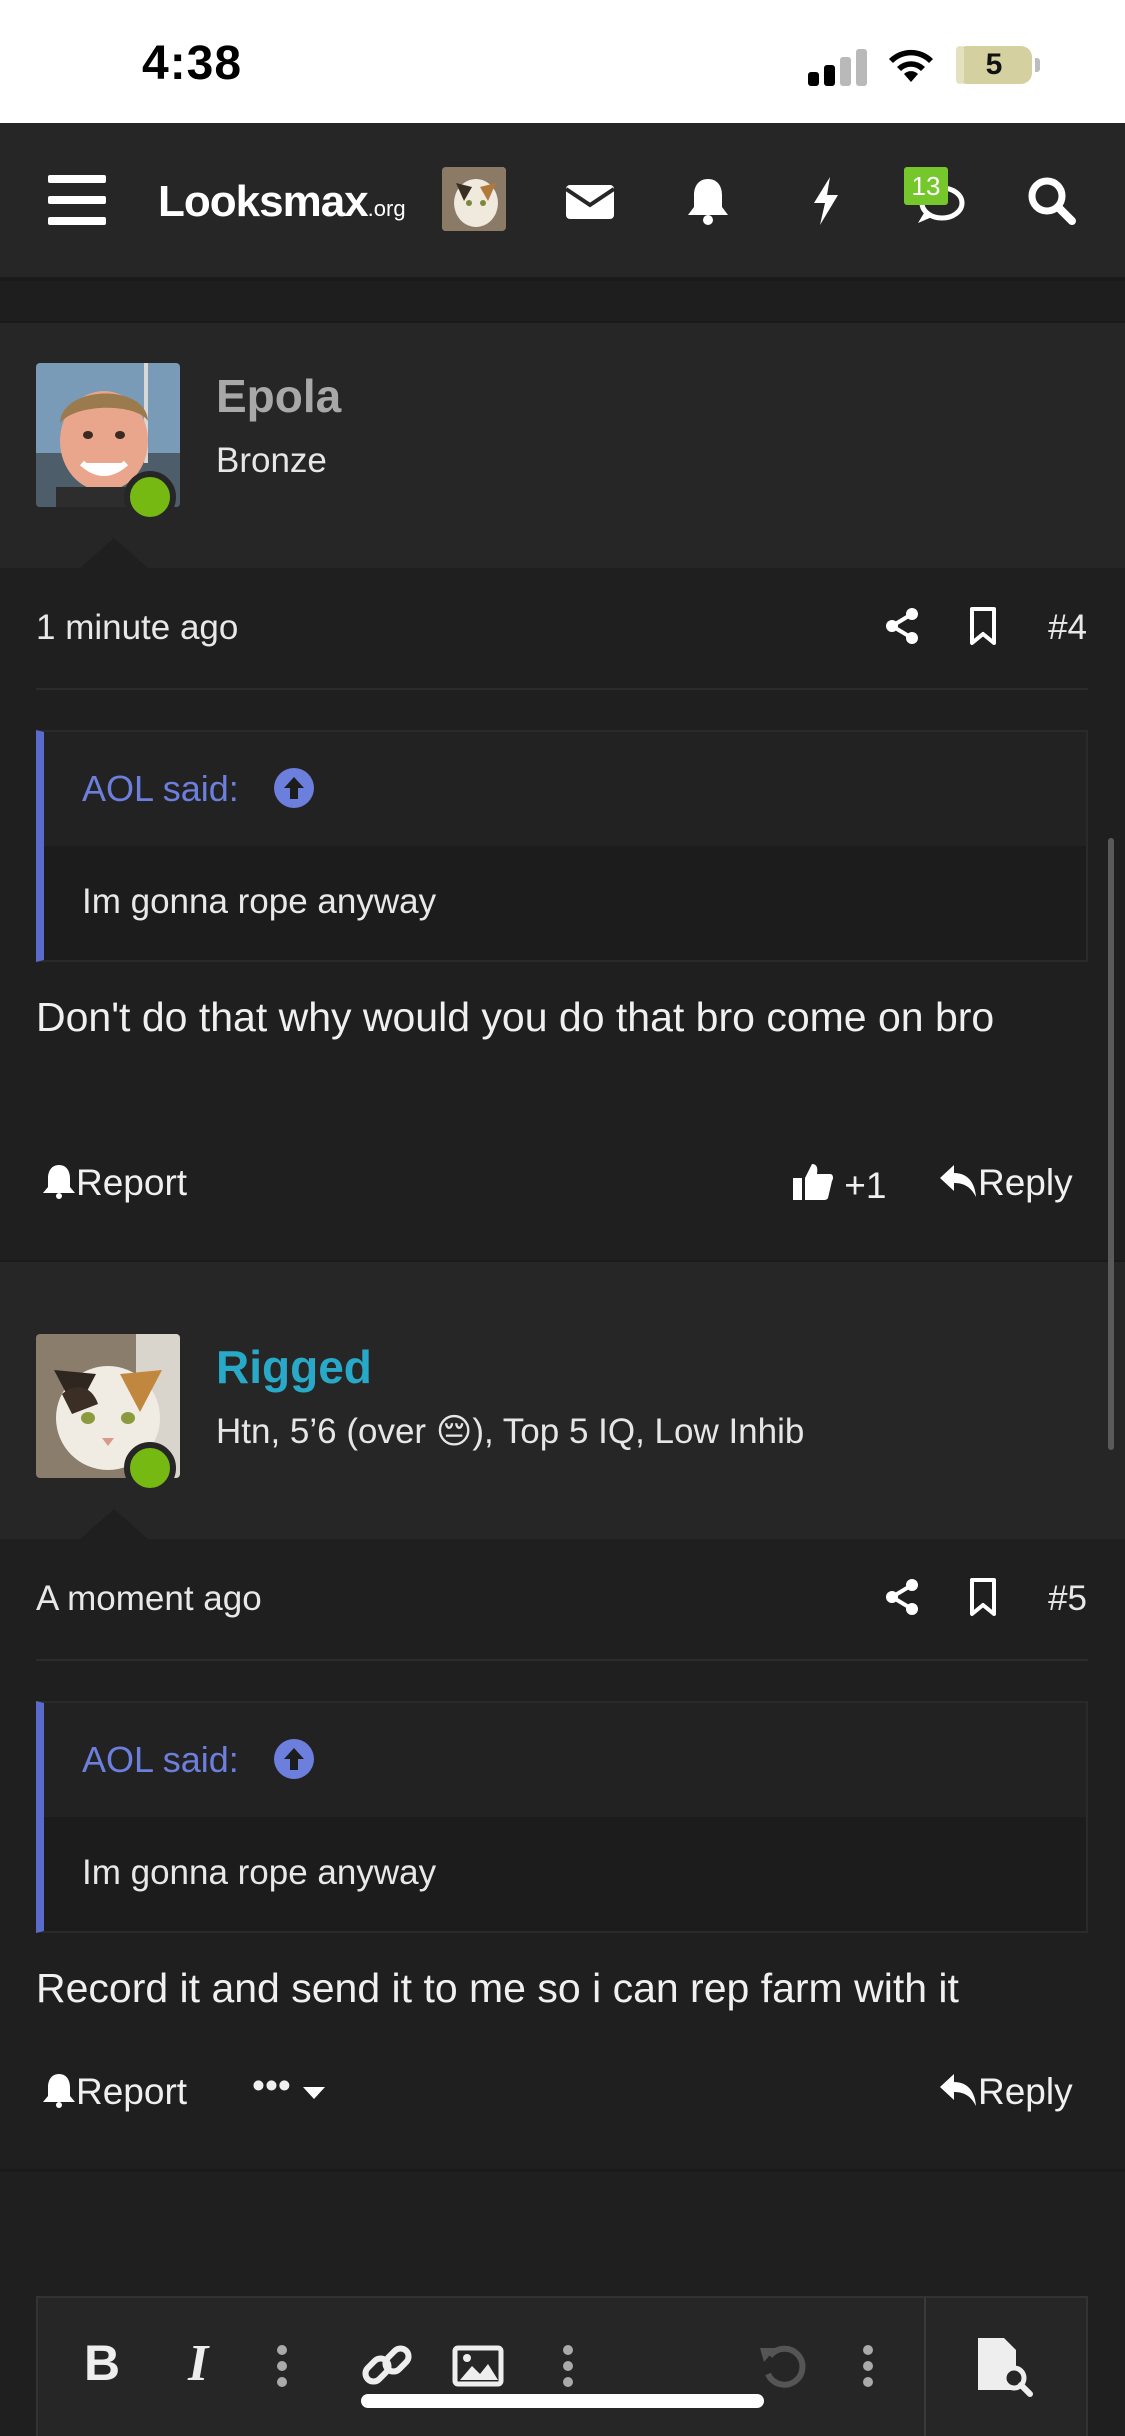 The height and width of the screenshot is (2436, 1125). I want to click on undo-icon, so click(782, 2366).